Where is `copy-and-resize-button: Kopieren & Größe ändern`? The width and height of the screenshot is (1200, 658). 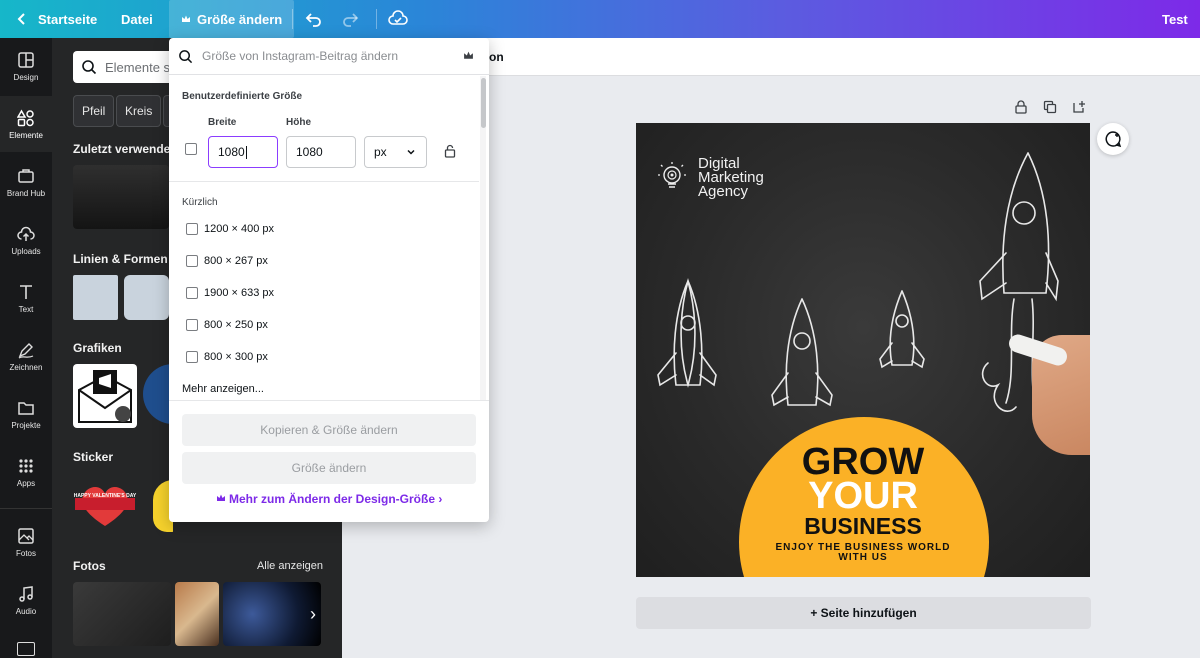 copy-and-resize-button: Kopieren & Größe ändern is located at coordinates (329, 430).